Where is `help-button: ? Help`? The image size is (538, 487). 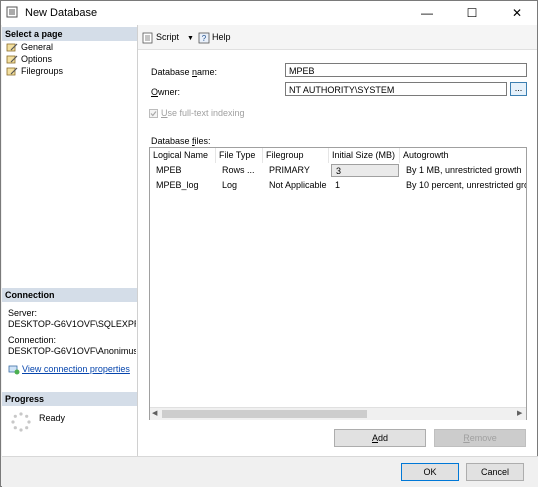
help-button: ? Help is located at coordinates (214, 37).